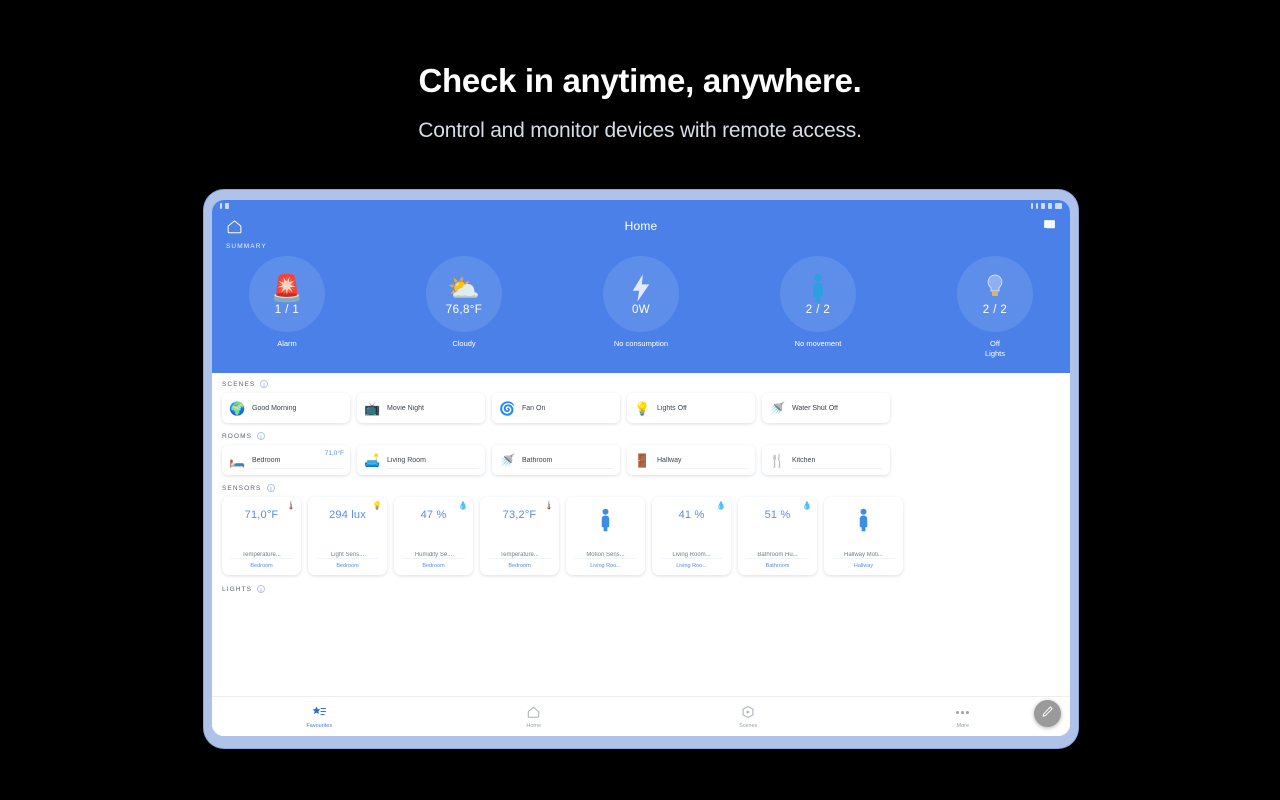 The width and height of the screenshot is (1280, 800). I want to click on summary-item-alarm: 🚨 1 / 1 Alarm, so click(287, 307).